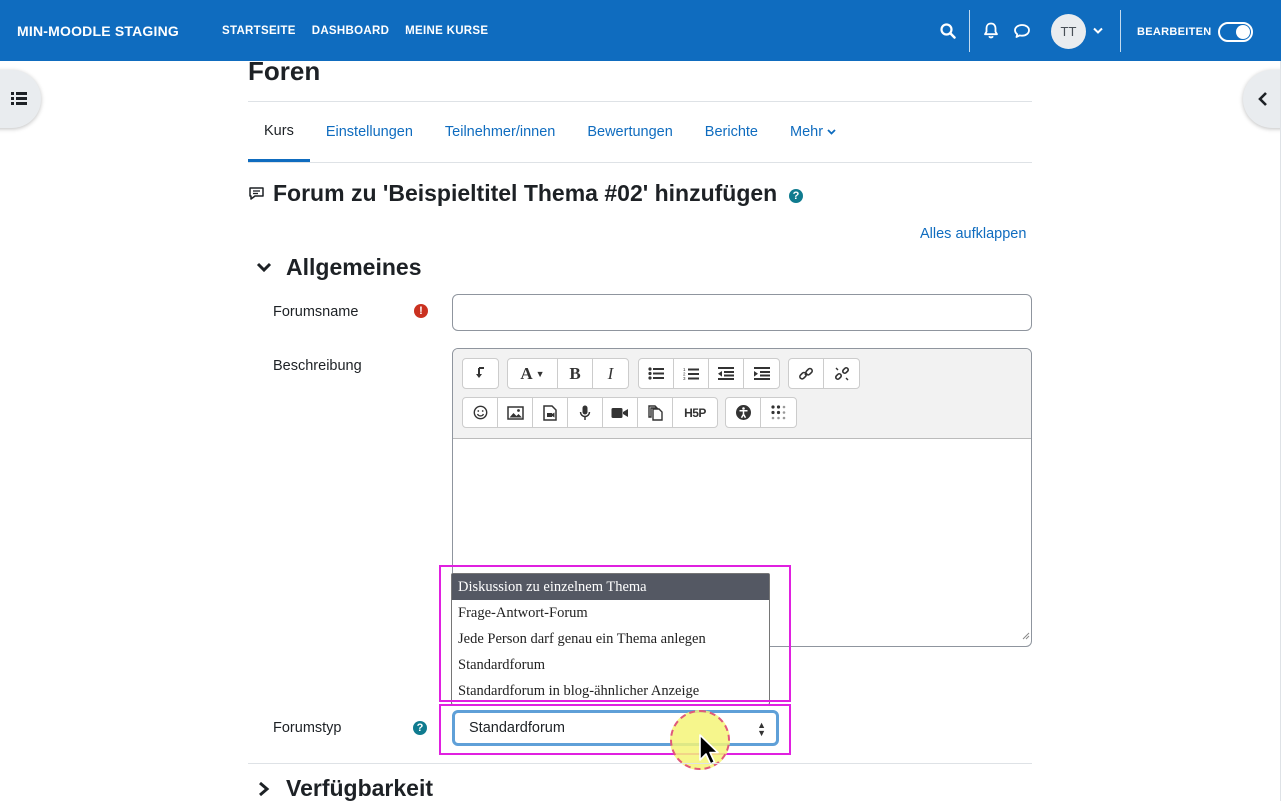 This screenshot has width=1281, height=801. What do you see at coordinates (533, 373) in the screenshot?
I see `font-style-icon: A ▼` at bounding box center [533, 373].